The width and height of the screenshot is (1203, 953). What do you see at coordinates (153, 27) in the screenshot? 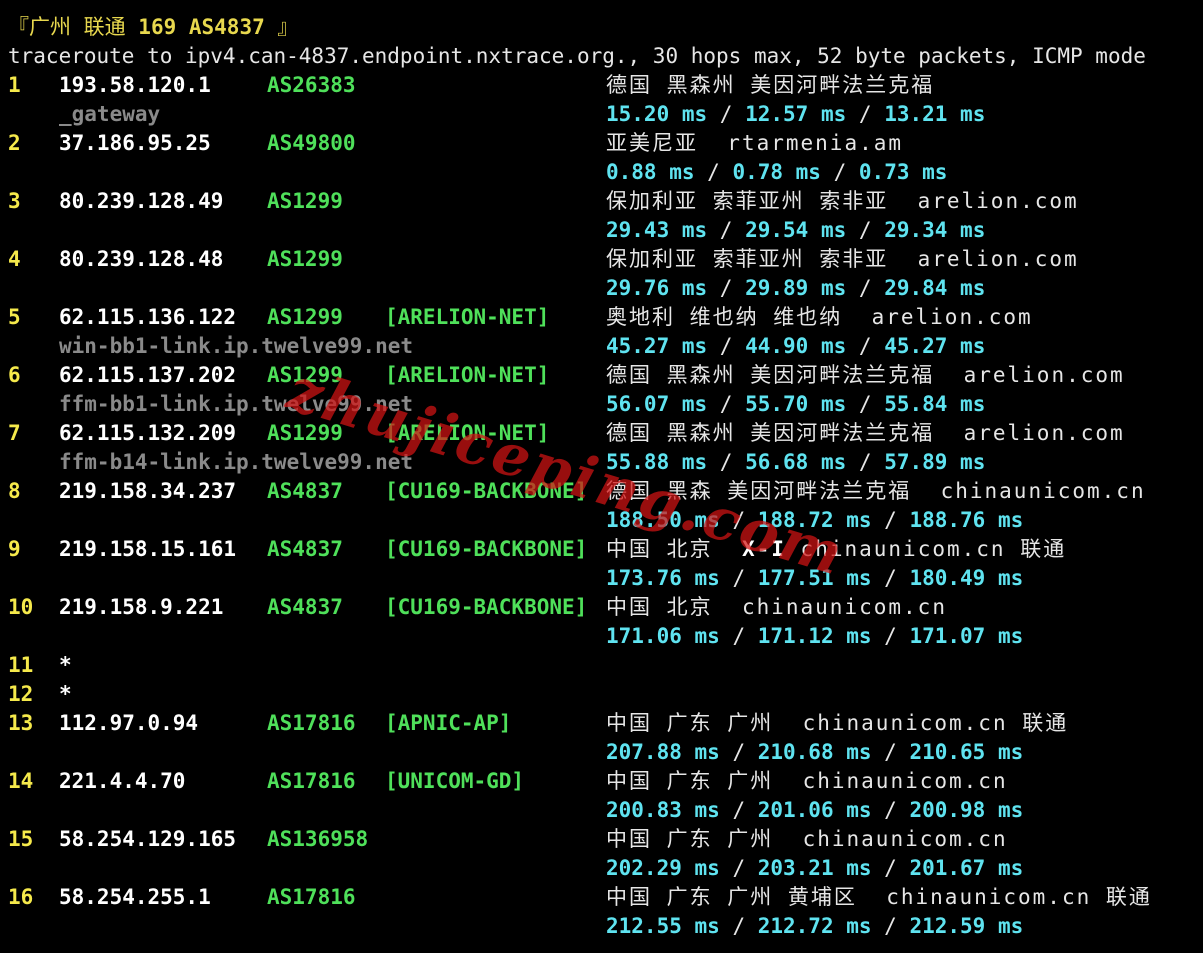
I see `trace-title: 『广州 联通 169 AS4837 』` at bounding box center [153, 27].